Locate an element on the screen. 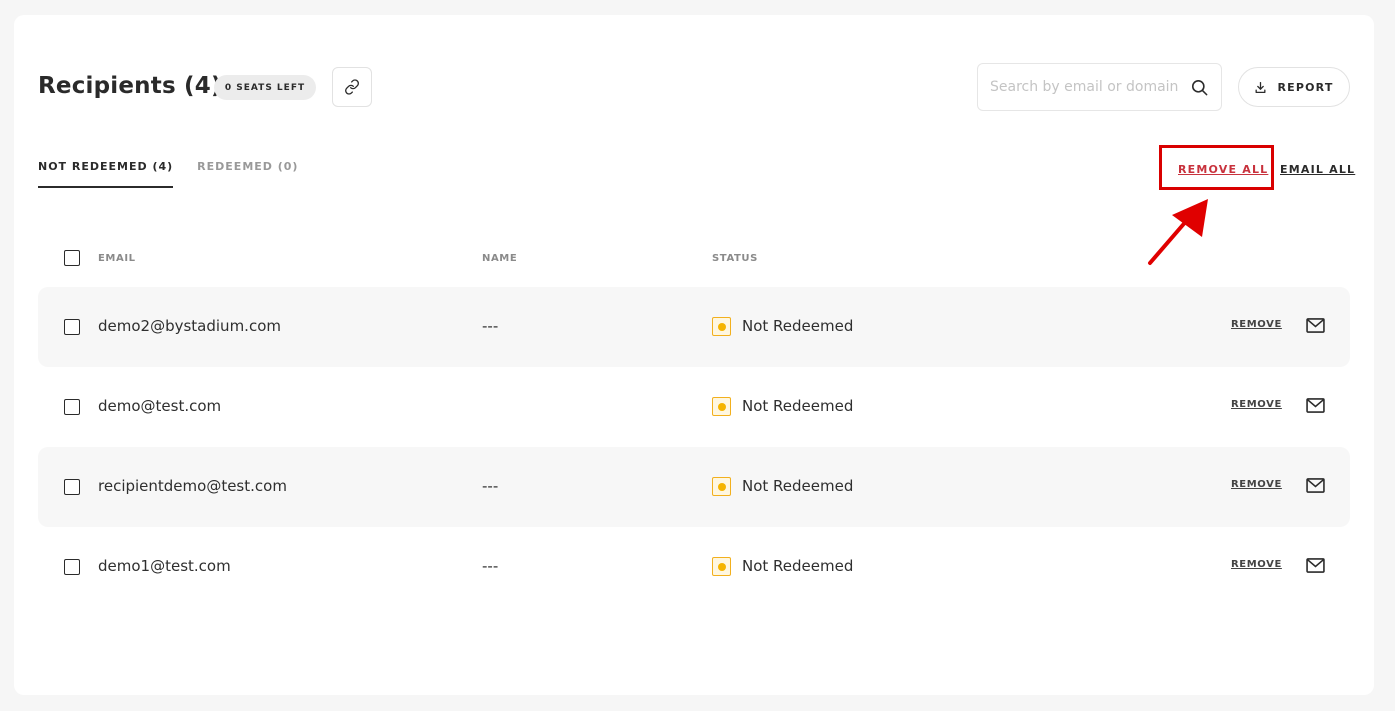  report-button: REPORT is located at coordinates (1294, 87).